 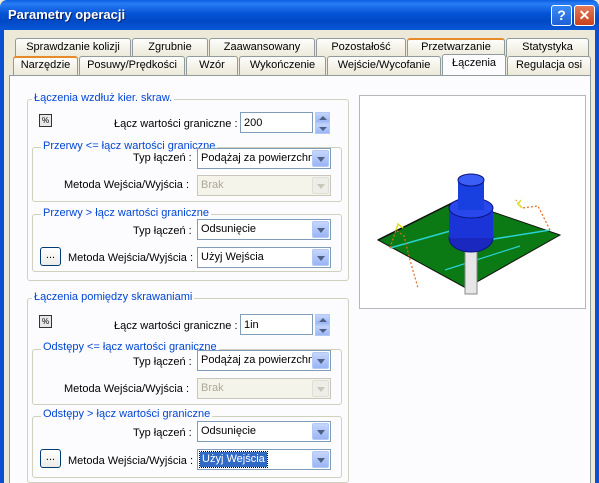 What do you see at coordinates (127, 185) in the screenshot?
I see `along-le-method-label: Metoda Wejścia/Wyjścia :` at bounding box center [127, 185].